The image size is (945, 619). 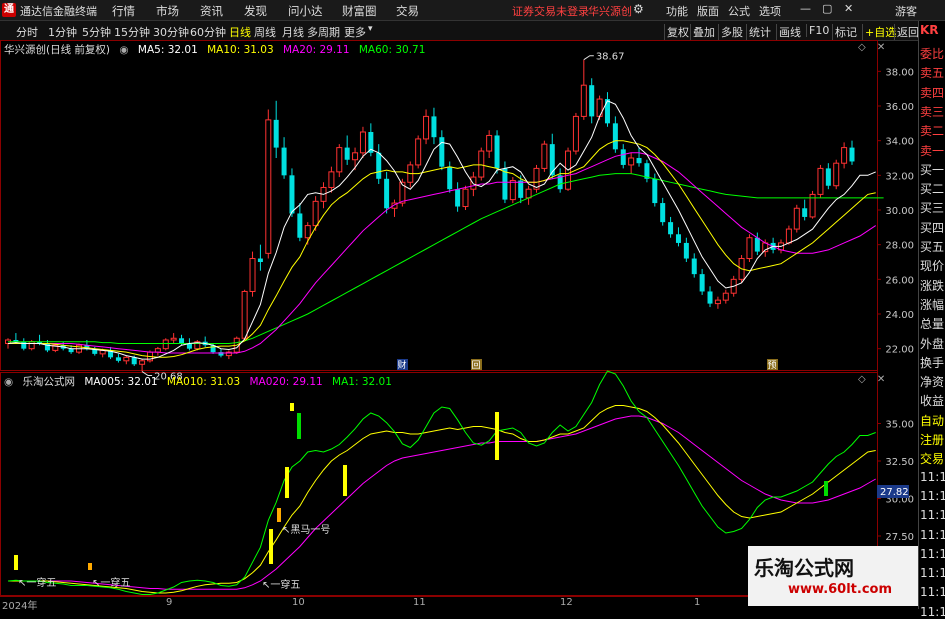 What do you see at coordinates (805, 8) in the screenshot?
I see `minimize-icon: —` at bounding box center [805, 8].